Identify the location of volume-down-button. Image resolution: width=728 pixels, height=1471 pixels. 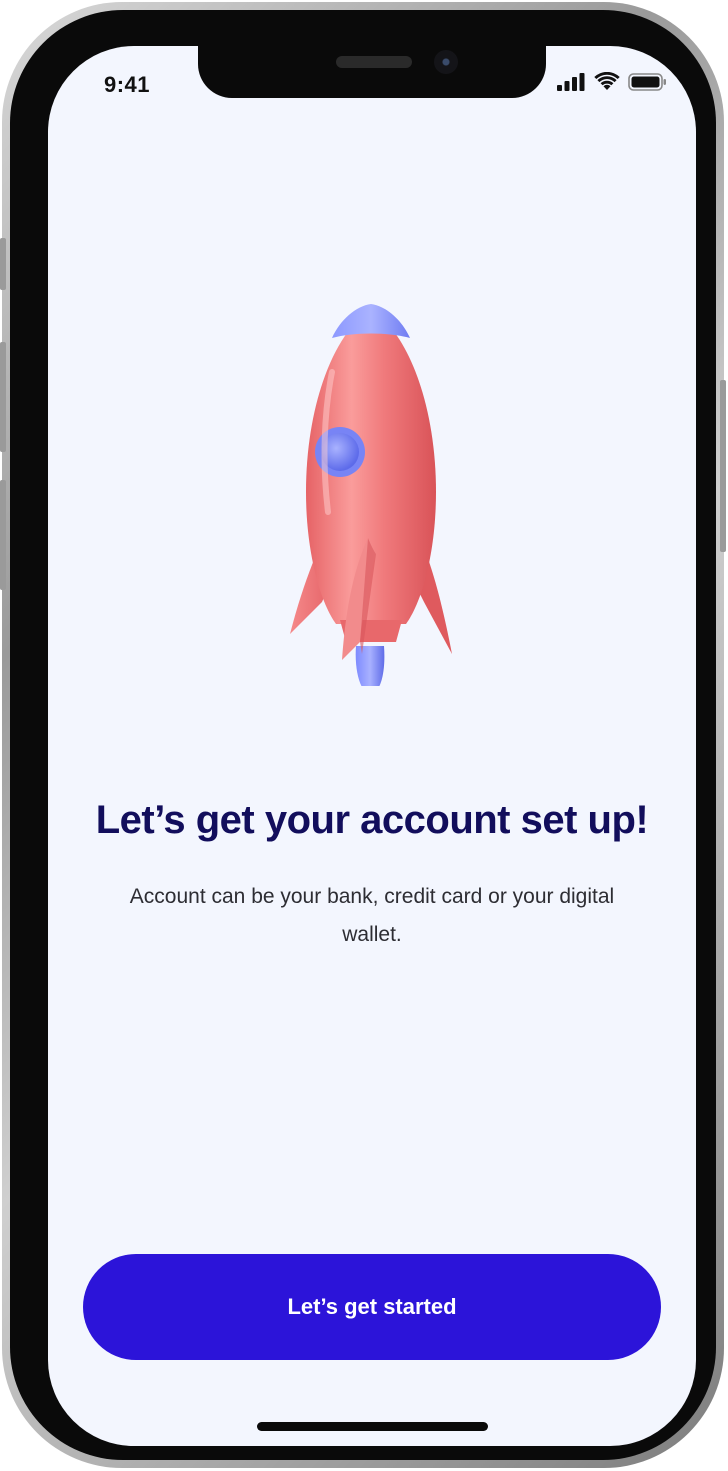
(3, 535).